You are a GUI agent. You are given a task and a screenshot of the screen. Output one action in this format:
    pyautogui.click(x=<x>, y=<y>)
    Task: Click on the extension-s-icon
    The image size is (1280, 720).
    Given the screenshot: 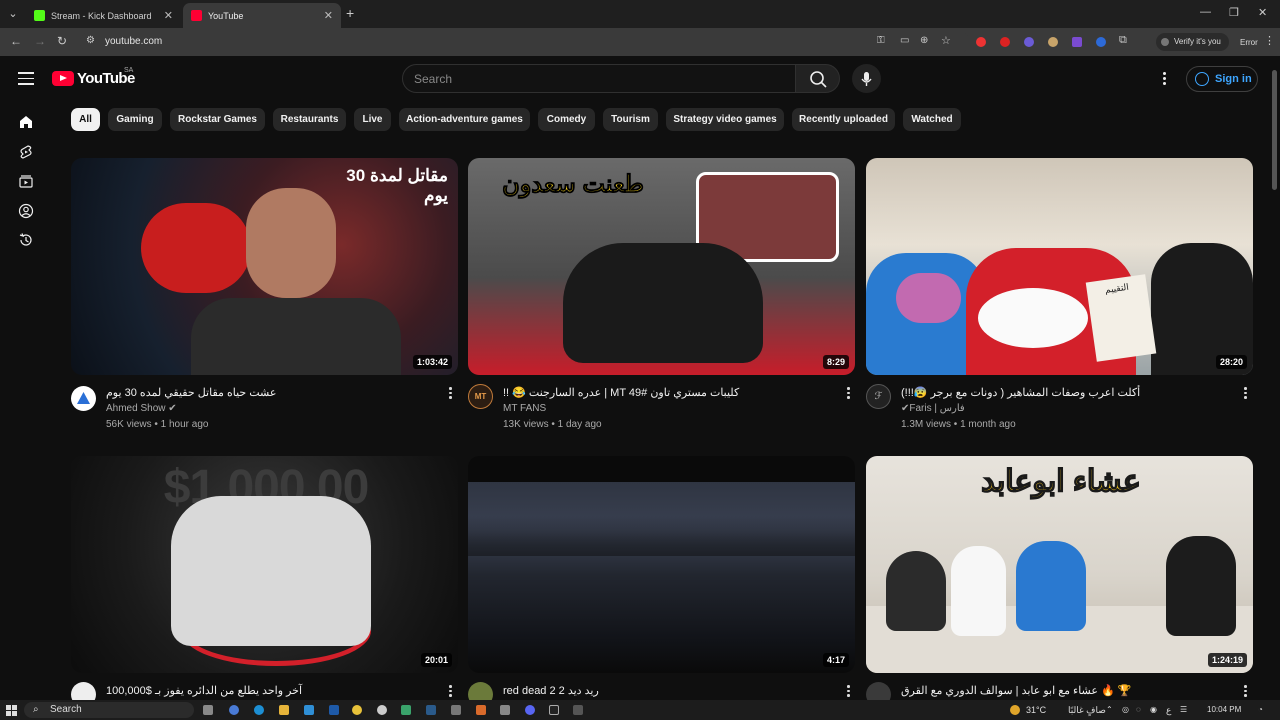 What is the action you would take?
    pyautogui.click(x=1005, y=42)
    